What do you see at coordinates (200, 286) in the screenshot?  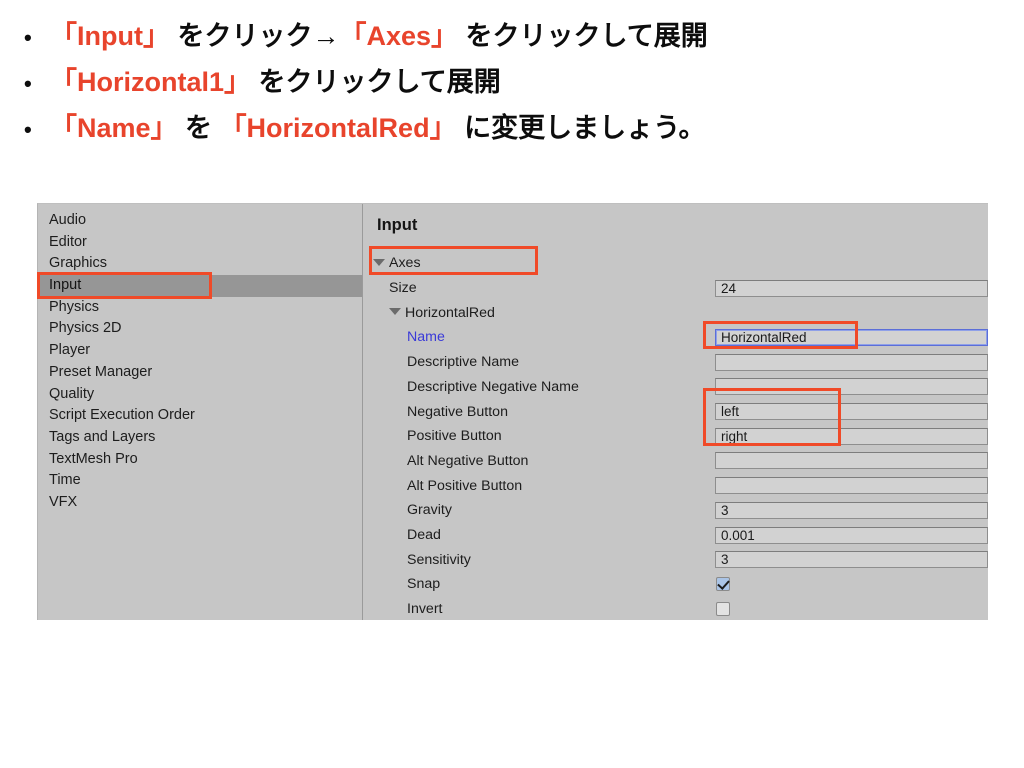 I see `sidebar-item-input: Input` at bounding box center [200, 286].